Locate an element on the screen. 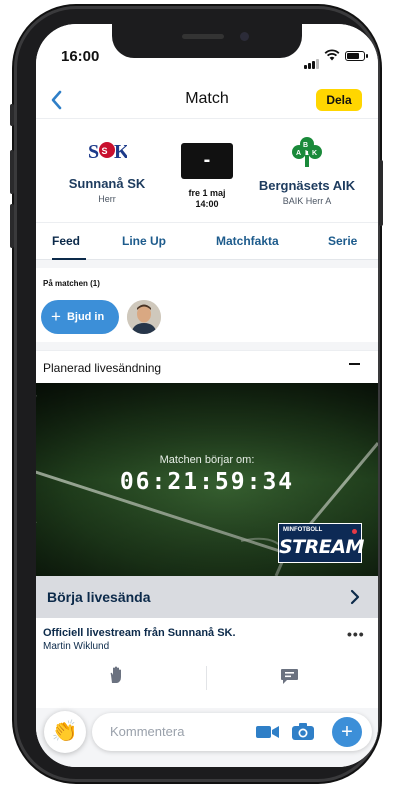 The width and height of the screenshot is (393, 786). tab-bar: Feed Line Up Matchfakta Serie is located at coordinates (207, 241).